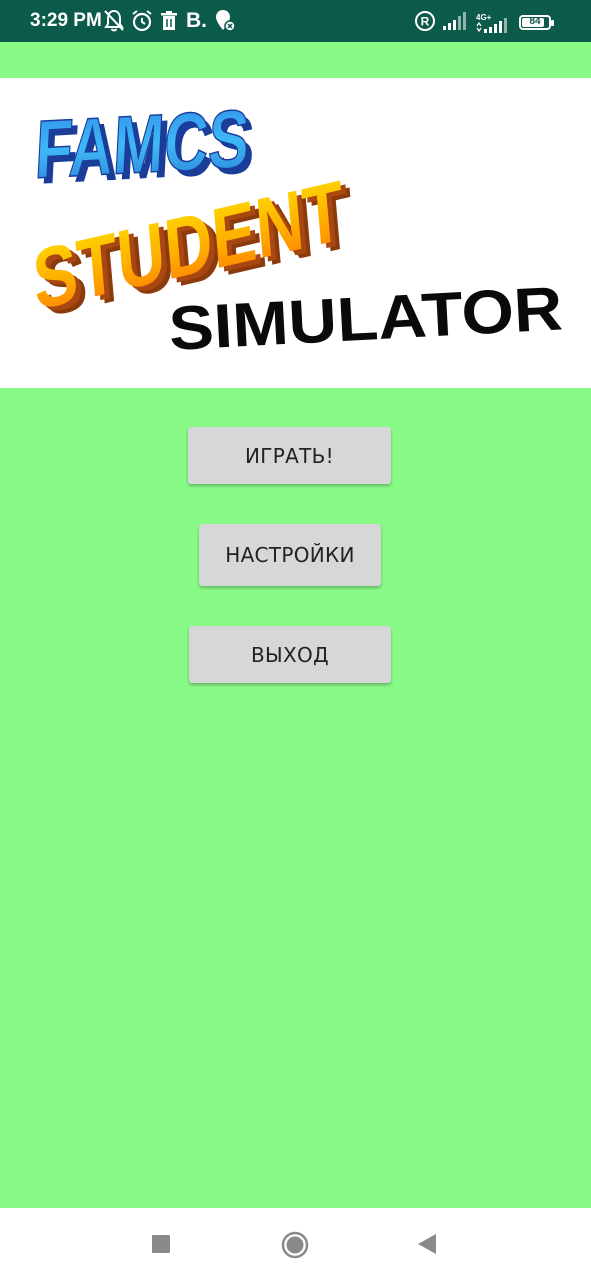 The image size is (591, 1280). What do you see at coordinates (66, 20) in the screenshot?
I see `status-time: 3:29 PM` at bounding box center [66, 20].